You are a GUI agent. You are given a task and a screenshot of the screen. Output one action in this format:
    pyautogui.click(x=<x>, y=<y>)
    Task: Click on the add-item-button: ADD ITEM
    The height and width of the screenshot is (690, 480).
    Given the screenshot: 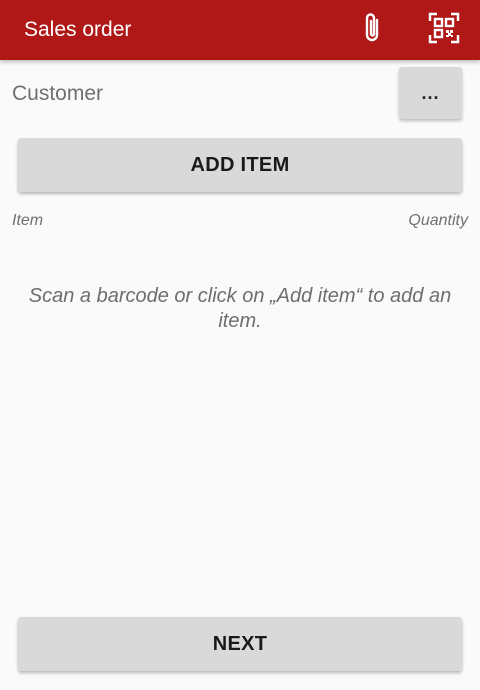 What is the action you would take?
    pyautogui.click(x=240, y=165)
    